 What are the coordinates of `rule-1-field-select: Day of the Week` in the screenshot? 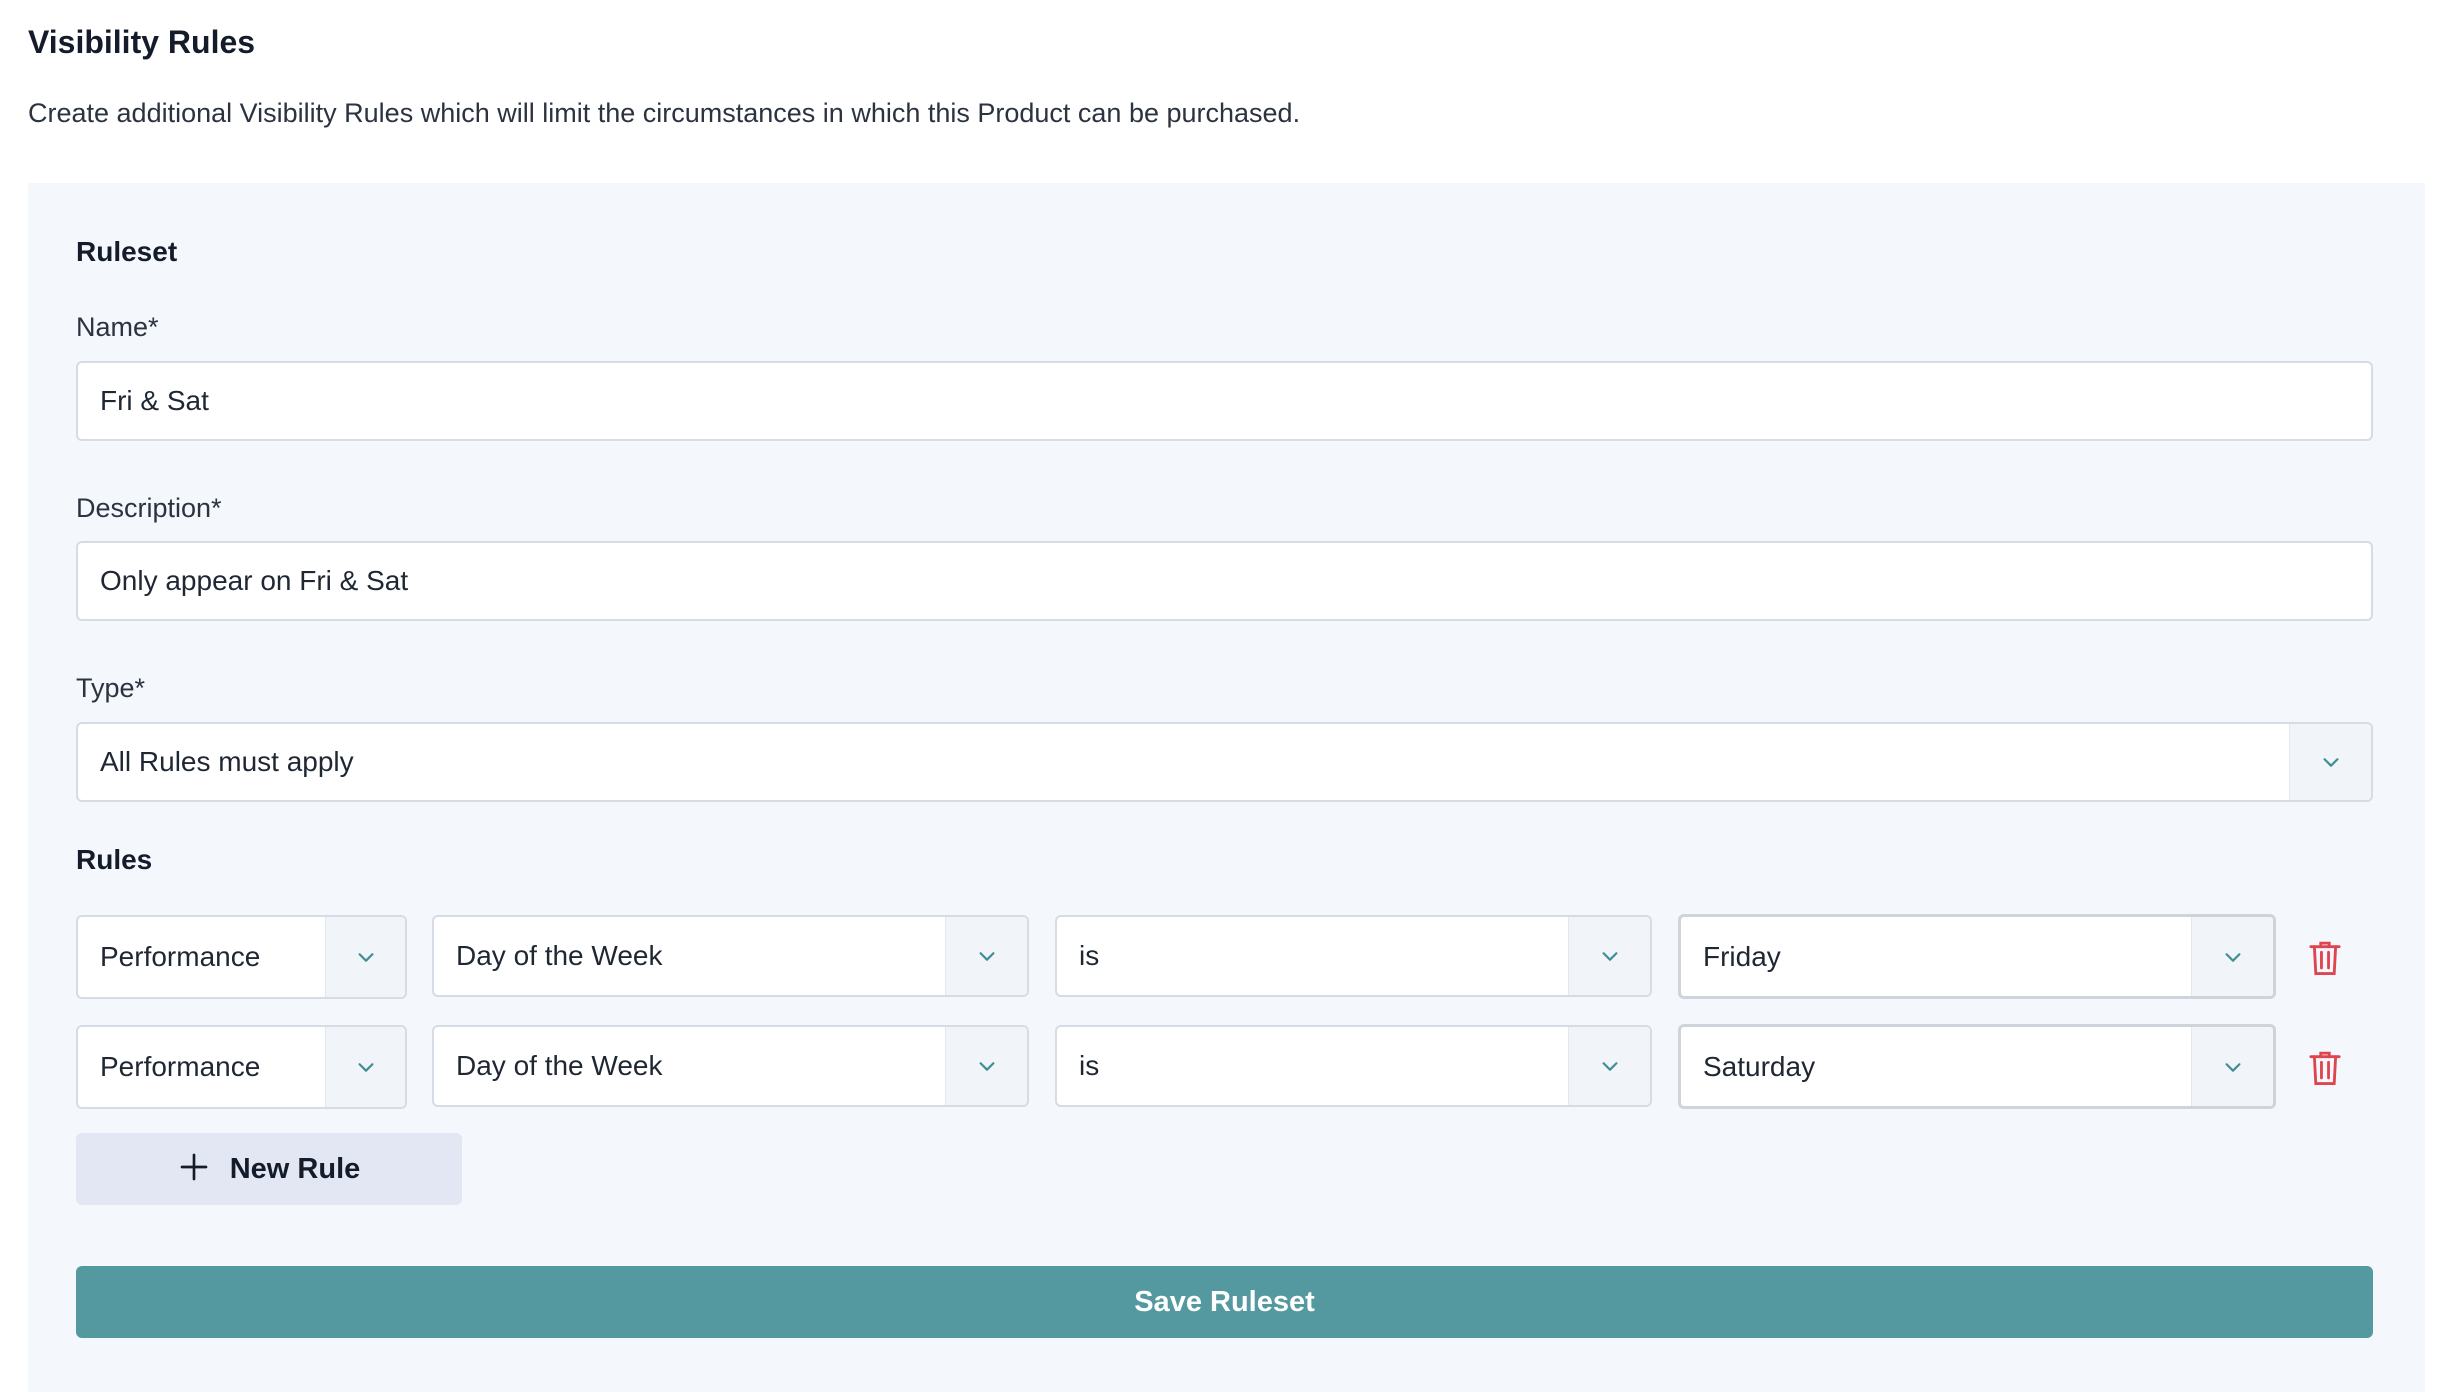 It's located at (730, 956).